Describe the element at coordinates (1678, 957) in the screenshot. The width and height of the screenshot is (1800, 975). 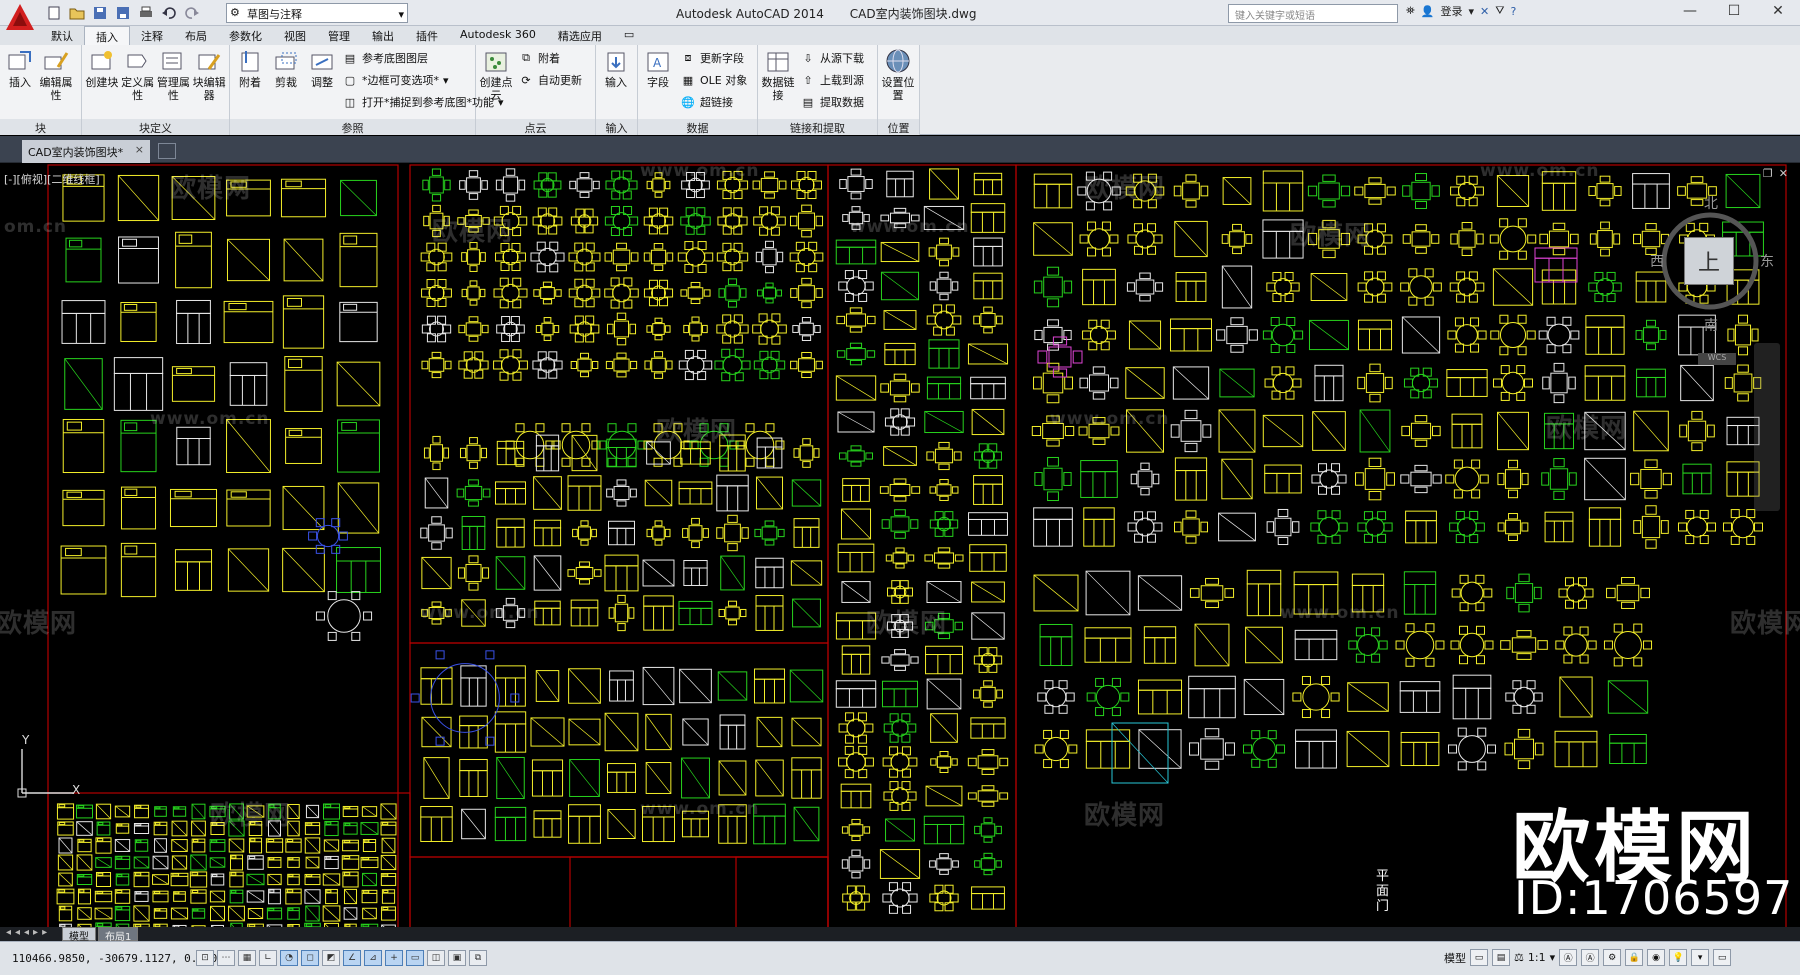
I see `isolate-objects-icon: 💡` at that location.